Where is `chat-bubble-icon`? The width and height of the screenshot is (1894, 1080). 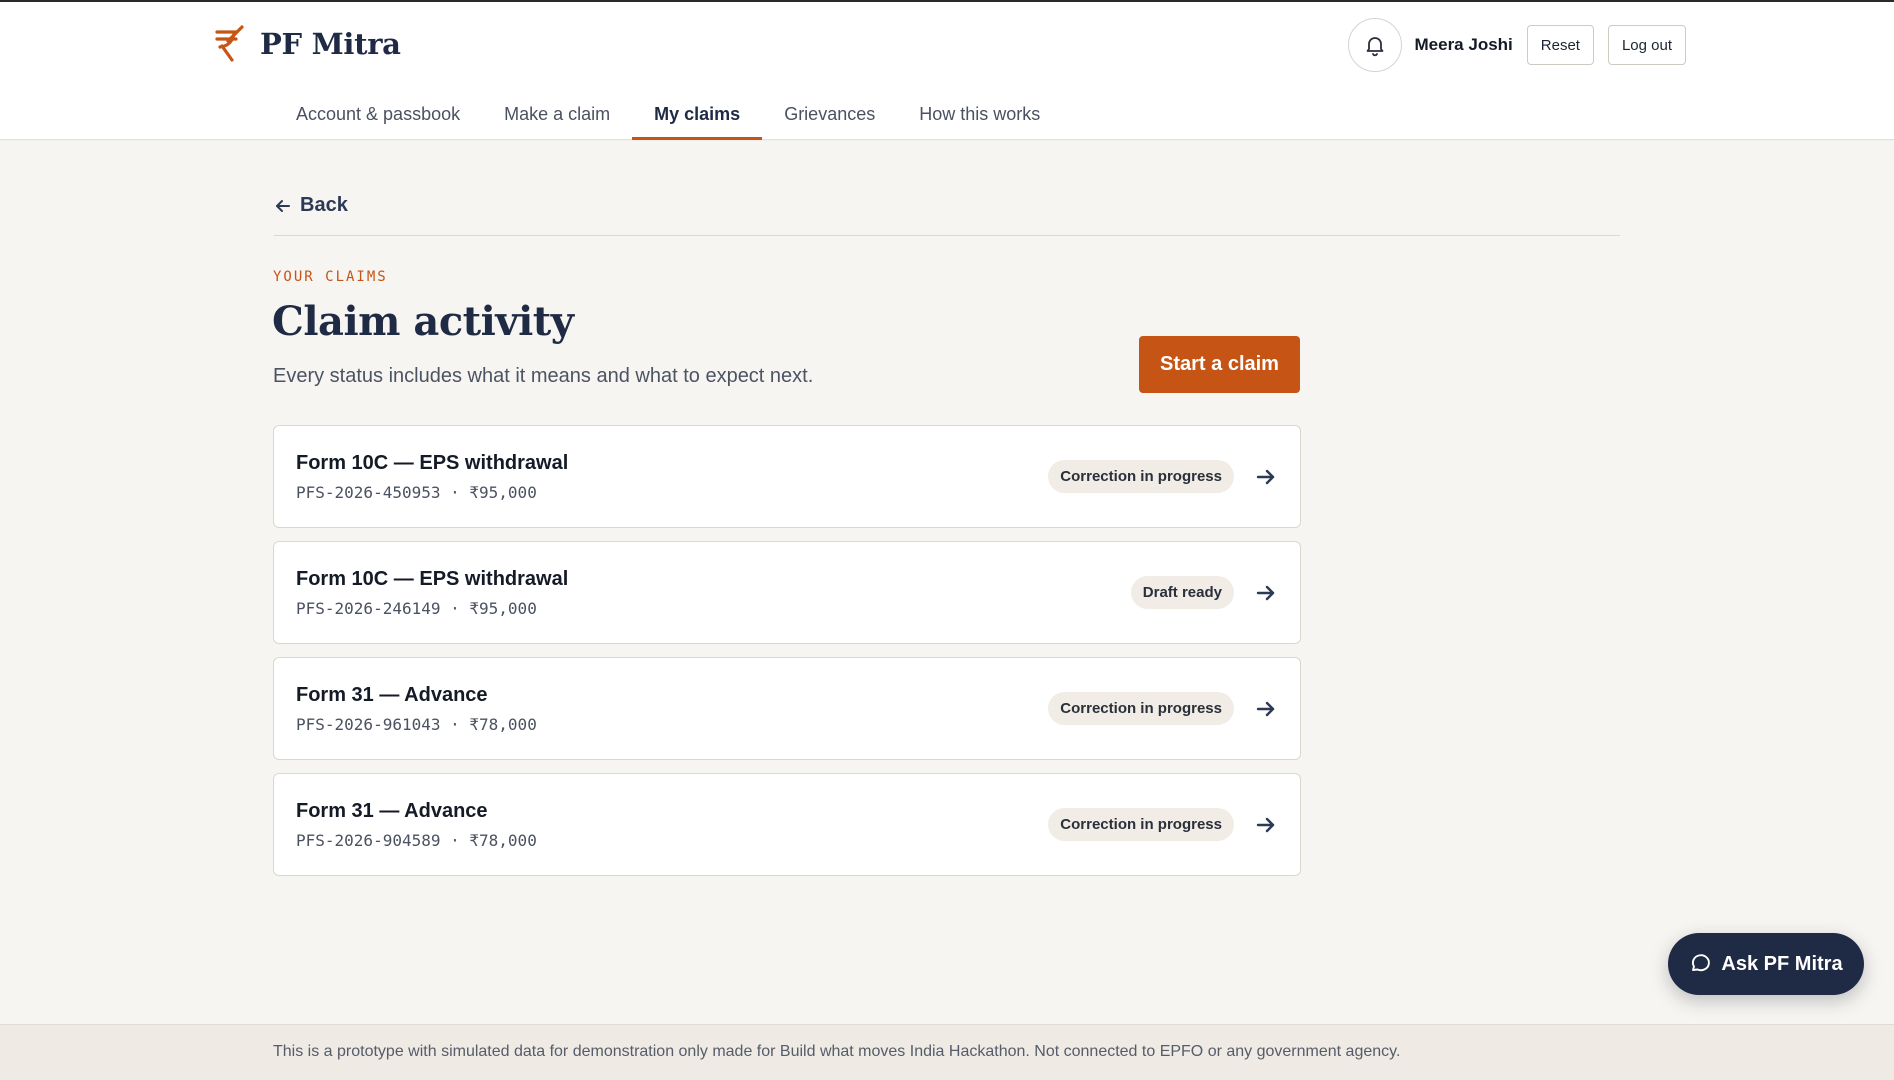
chat-bubble-icon is located at coordinates (1701, 963).